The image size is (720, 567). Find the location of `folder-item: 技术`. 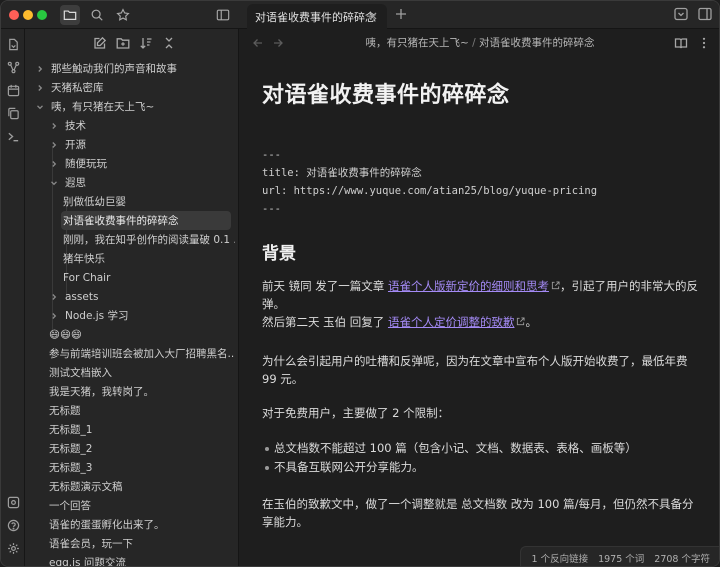

folder-item: 技术 is located at coordinates (142, 125).